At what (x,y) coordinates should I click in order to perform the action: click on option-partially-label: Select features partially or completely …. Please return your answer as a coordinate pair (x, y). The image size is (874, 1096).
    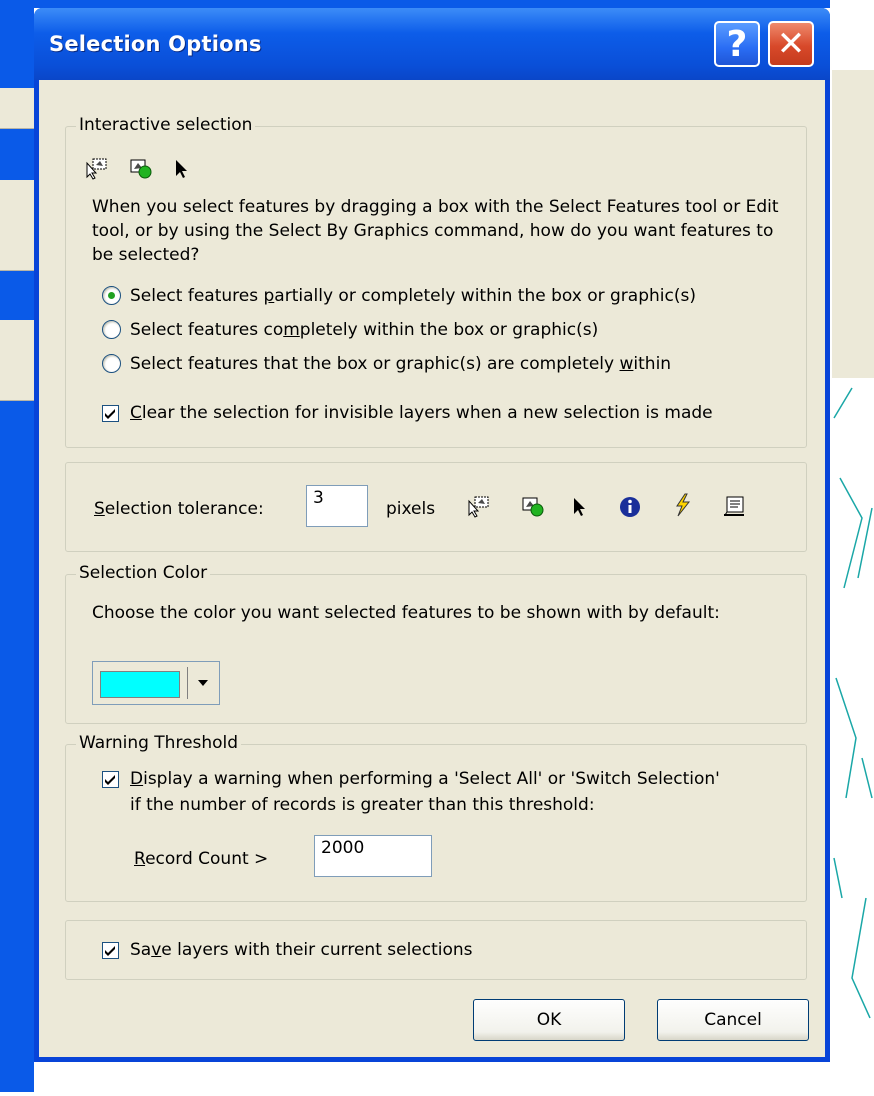
    Looking at the image, I should click on (413, 296).